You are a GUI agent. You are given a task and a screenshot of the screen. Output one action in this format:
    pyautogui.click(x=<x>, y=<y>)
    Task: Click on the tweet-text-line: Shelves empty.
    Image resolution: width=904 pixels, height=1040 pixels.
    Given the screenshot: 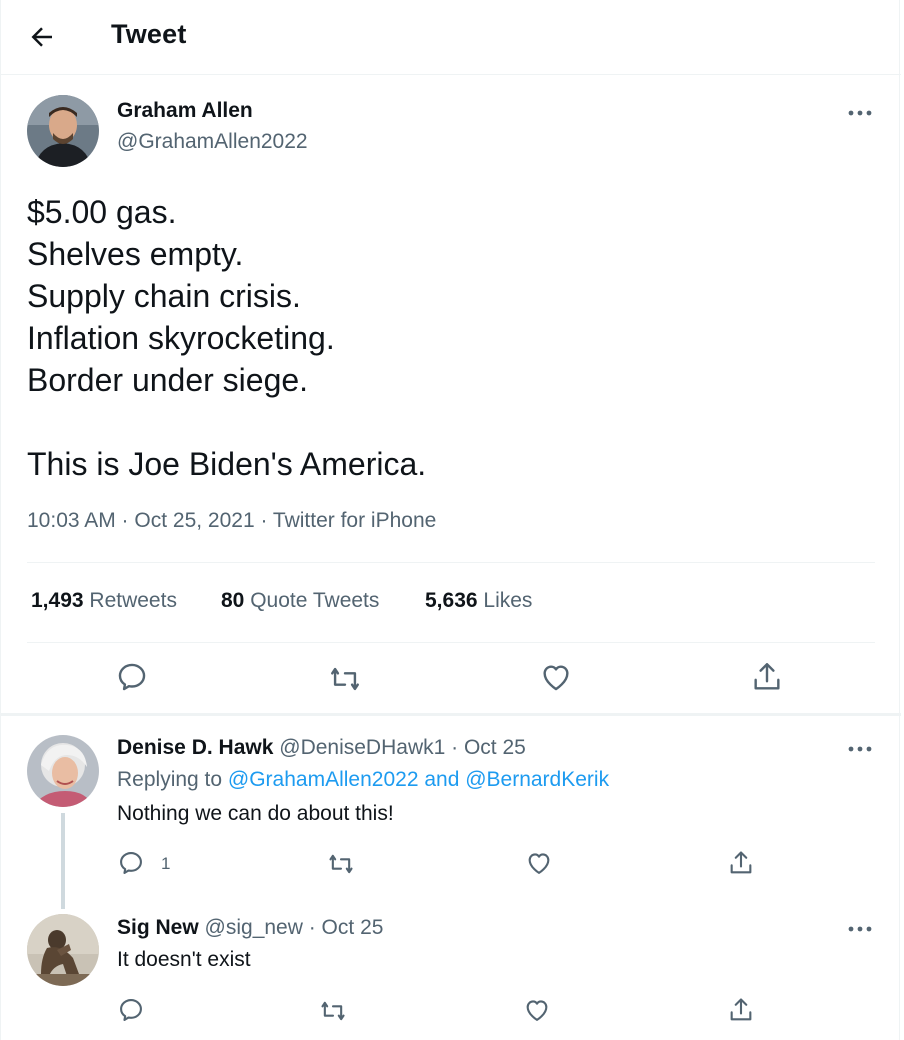 What is the action you would take?
    pyautogui.click(x=135, y=254)
    